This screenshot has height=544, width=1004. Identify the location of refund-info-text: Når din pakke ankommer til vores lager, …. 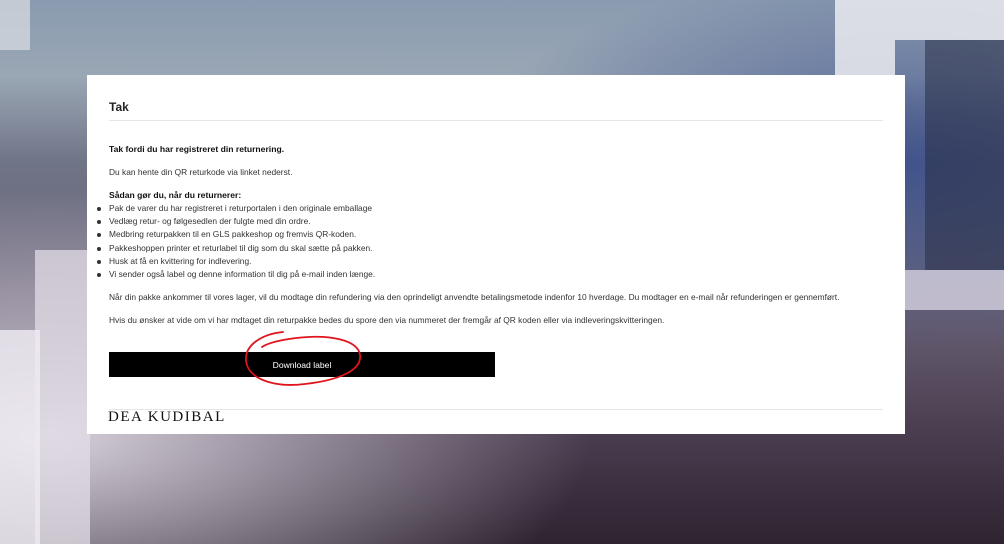
(474, 297).